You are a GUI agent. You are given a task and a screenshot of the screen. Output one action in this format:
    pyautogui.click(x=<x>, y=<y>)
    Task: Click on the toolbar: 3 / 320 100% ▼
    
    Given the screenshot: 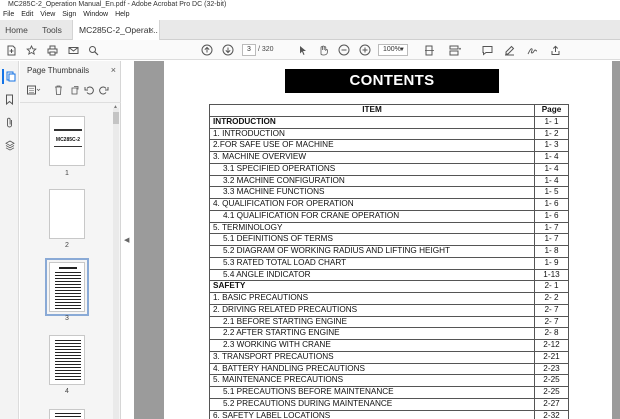 What is the action you would take?
    pyautogui.click(x=310, y=50)
    